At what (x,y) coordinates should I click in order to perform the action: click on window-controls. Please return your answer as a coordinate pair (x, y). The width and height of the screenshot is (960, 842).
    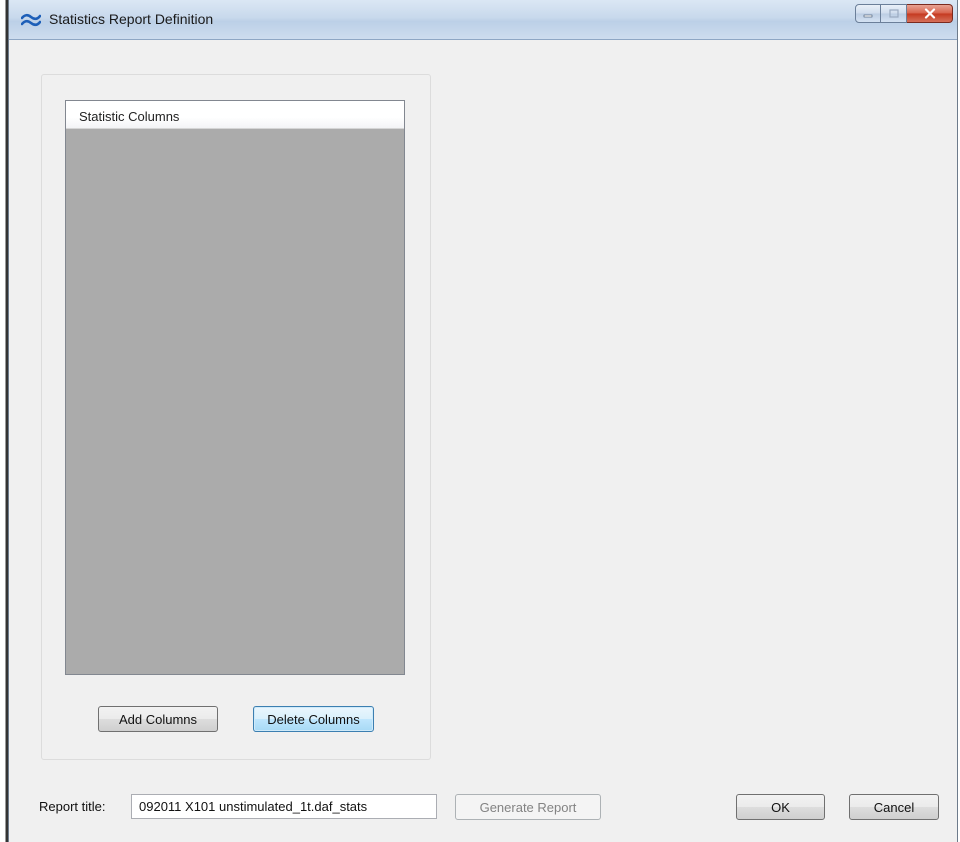
    Looking at the image, I should click on (904, 14).